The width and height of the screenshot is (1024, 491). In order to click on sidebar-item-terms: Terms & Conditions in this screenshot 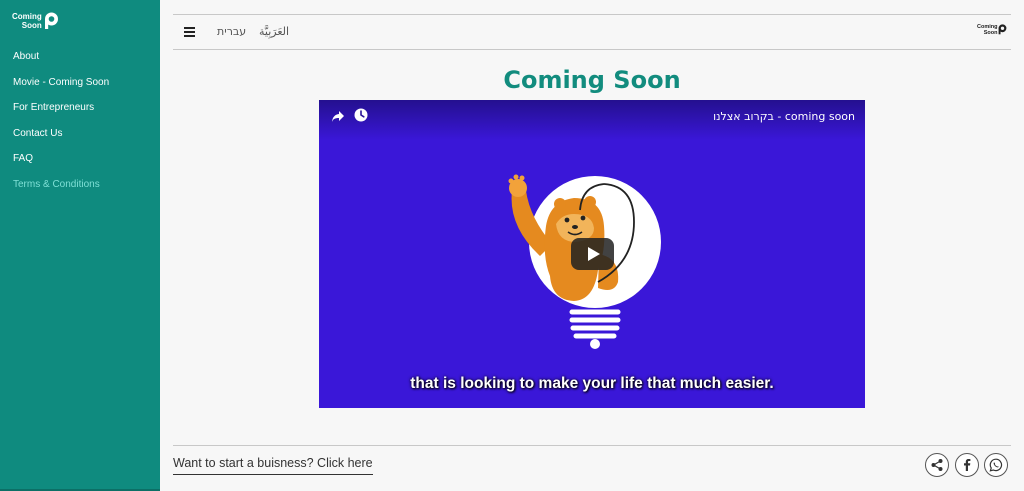, I will do `click(80, 185)`.